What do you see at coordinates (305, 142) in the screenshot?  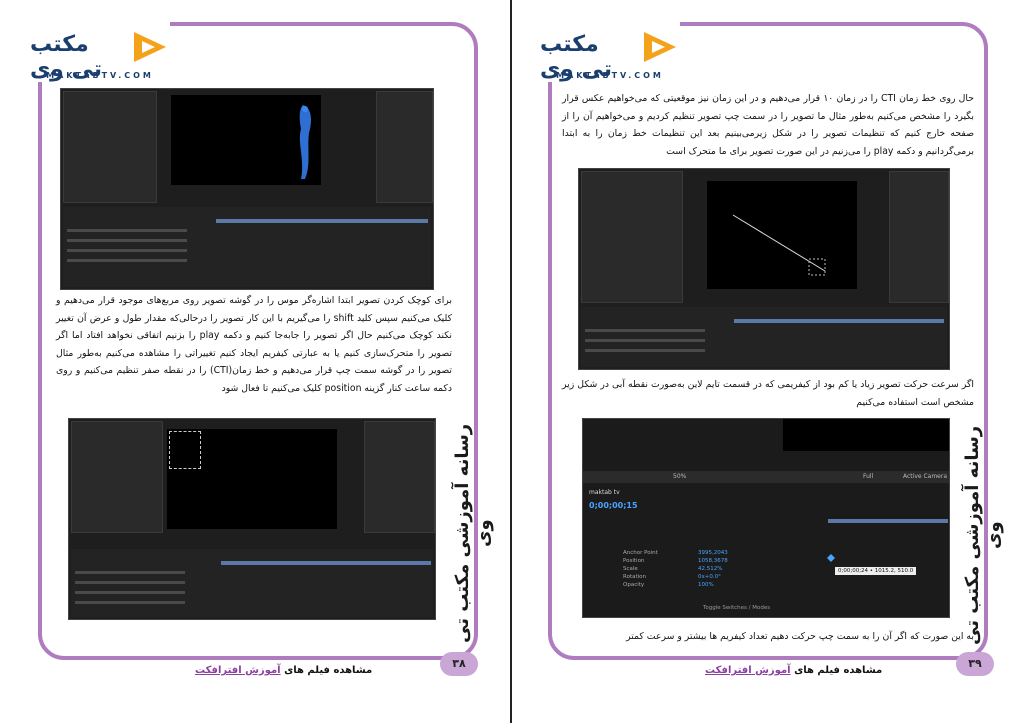 I see `parrot-image` at bounding box center [305, 142].